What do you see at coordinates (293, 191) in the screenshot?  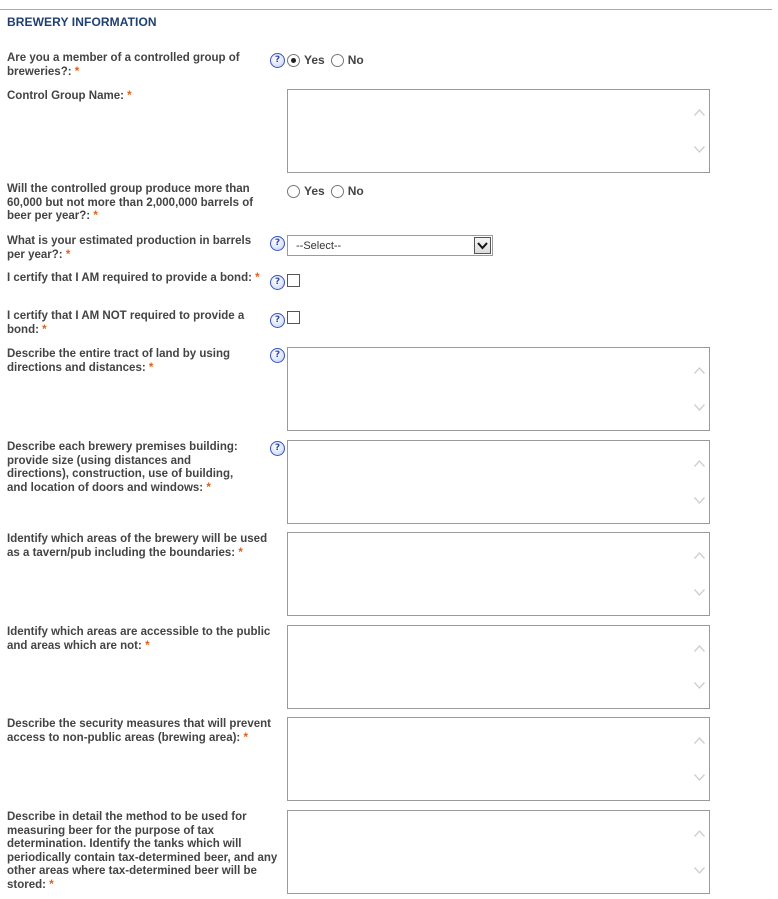 I see `production-yes-radio` at bounding box center [293, 191].